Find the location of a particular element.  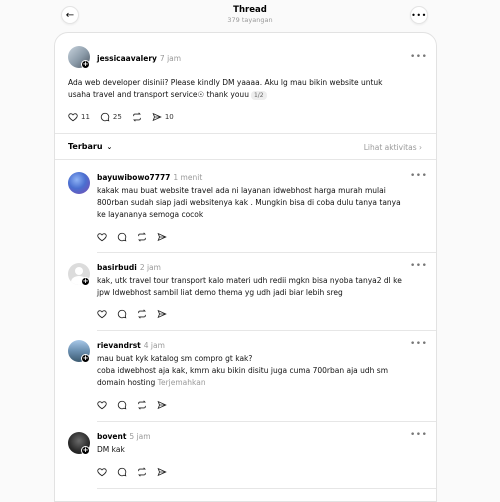

reply-count: 25 is located at coordinates (117, 117).